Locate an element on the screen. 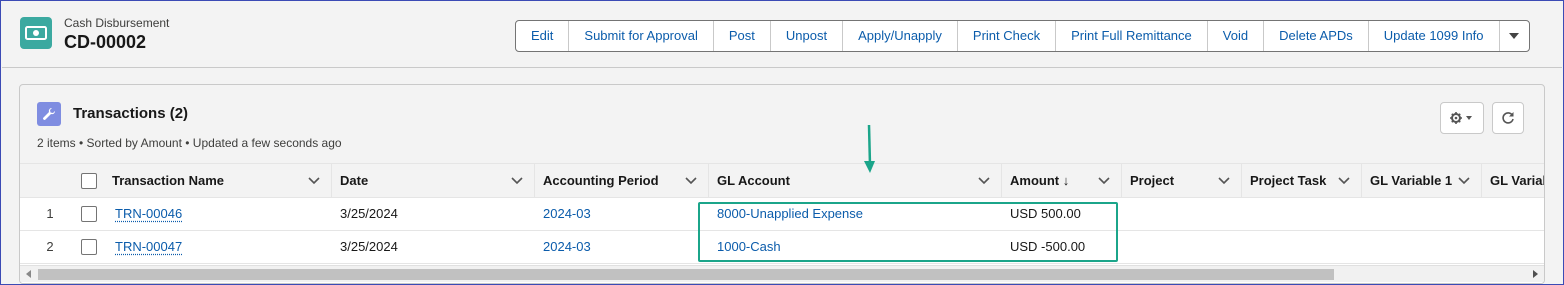  column-label: GL Variab is located at coordinates (1517, 180).